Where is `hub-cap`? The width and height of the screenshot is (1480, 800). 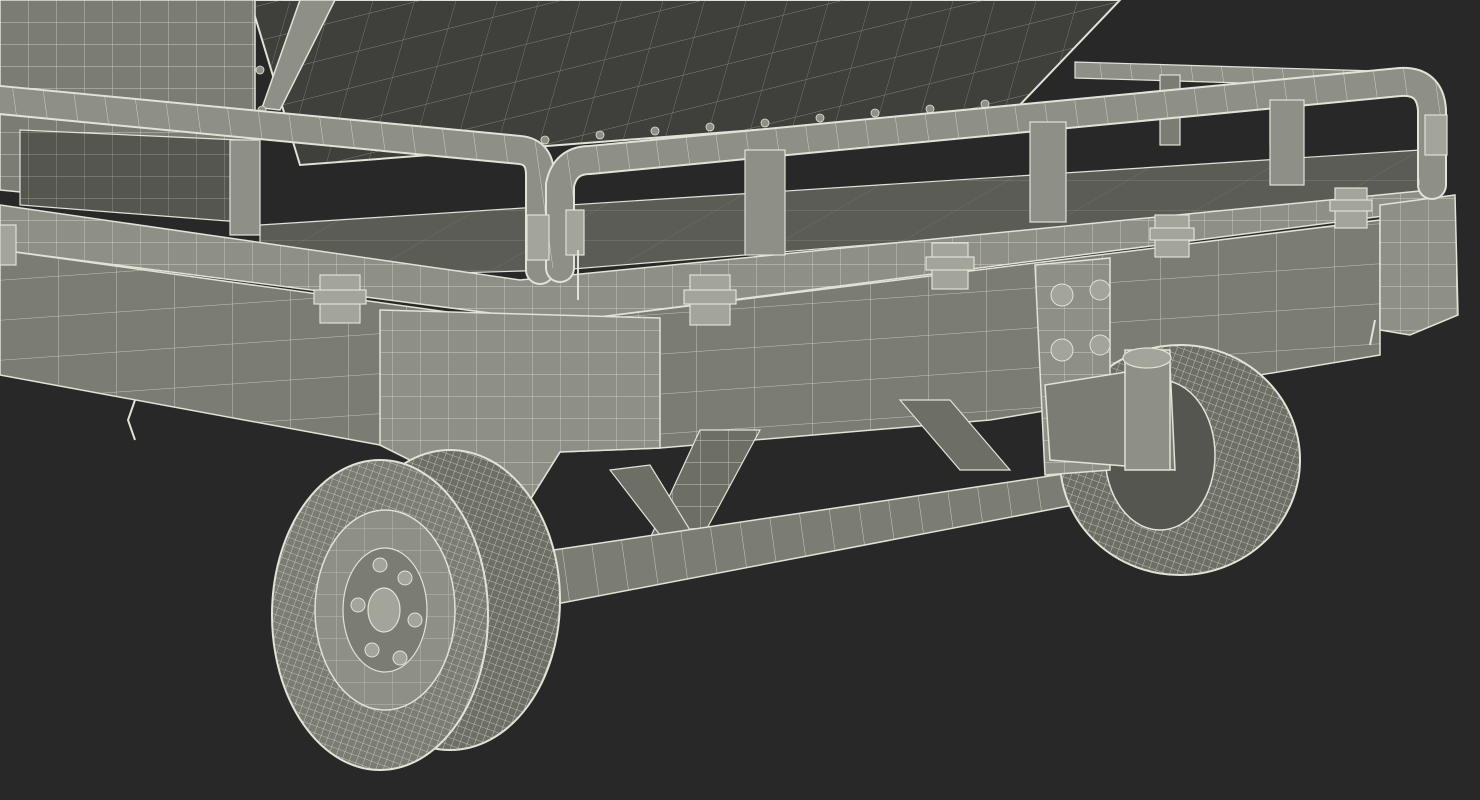
hub-cap is located at coordinates (384, 610).